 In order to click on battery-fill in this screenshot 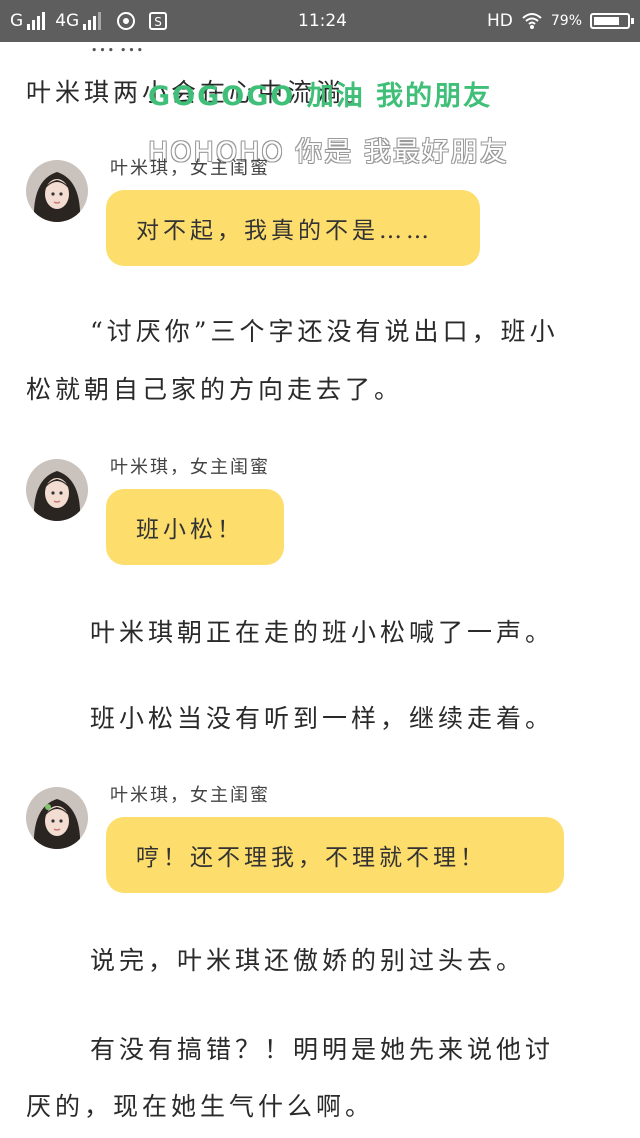, I will do `click(606, 21)`.